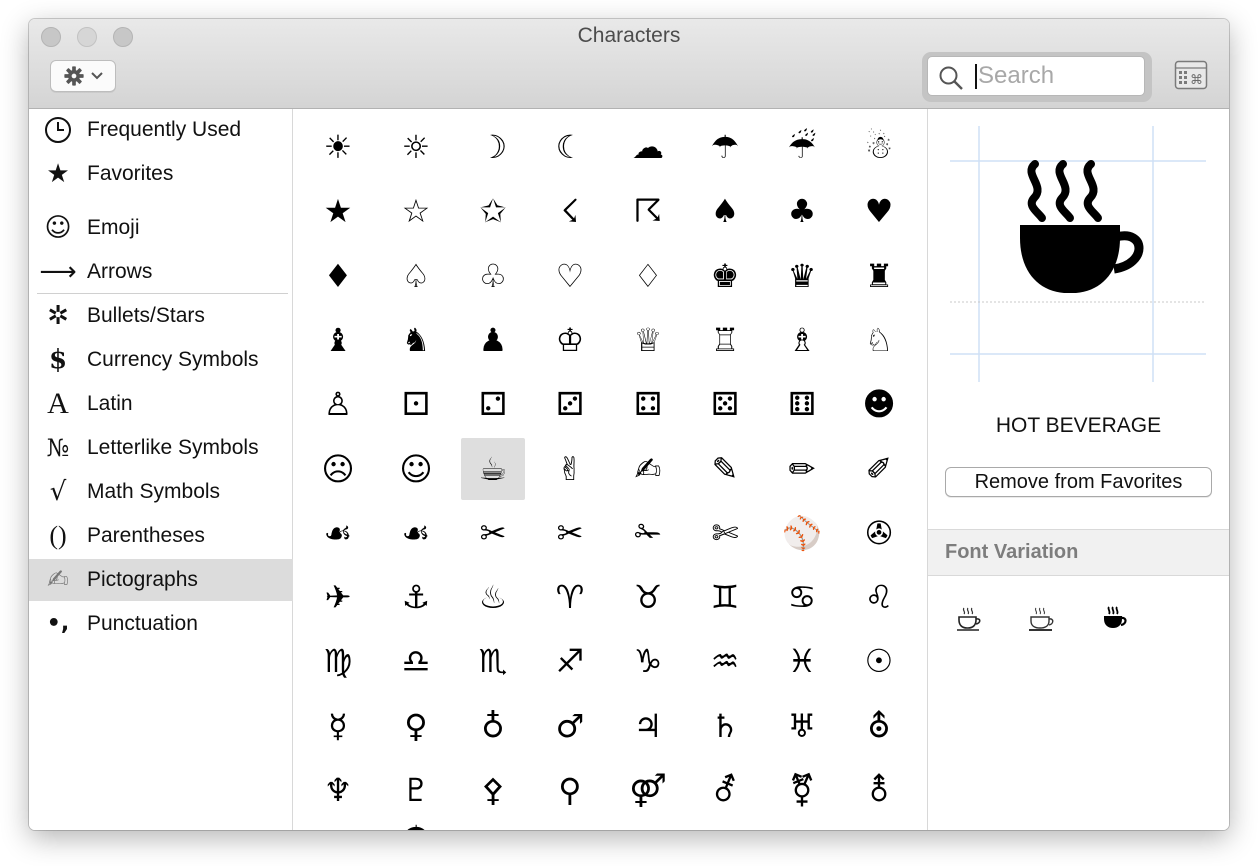 This screenshot has width=1258, height=866. What do you see at coordinates (802, 276) in the screenshot?
I see `character-cell: ♛` at bounding box center [802, 276].